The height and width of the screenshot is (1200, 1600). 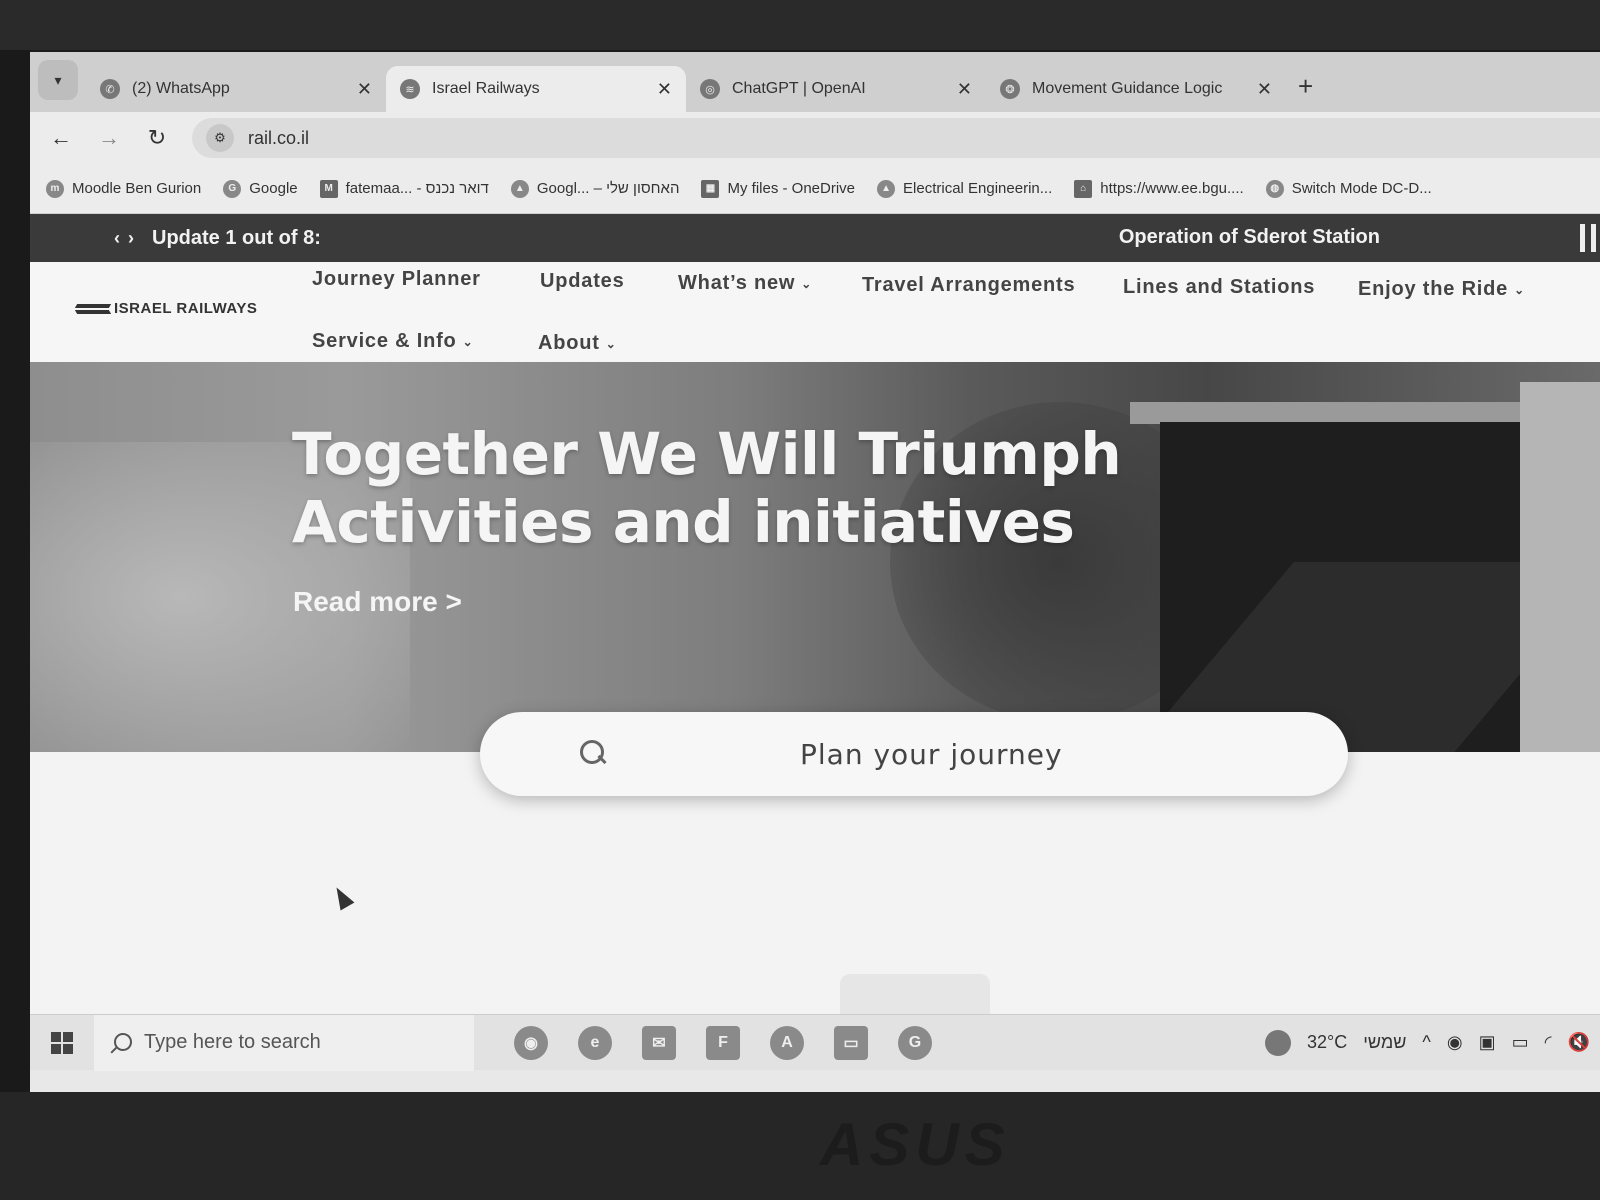 I want to click on forward-arrow-icon: →, so click(x=109, y=138).